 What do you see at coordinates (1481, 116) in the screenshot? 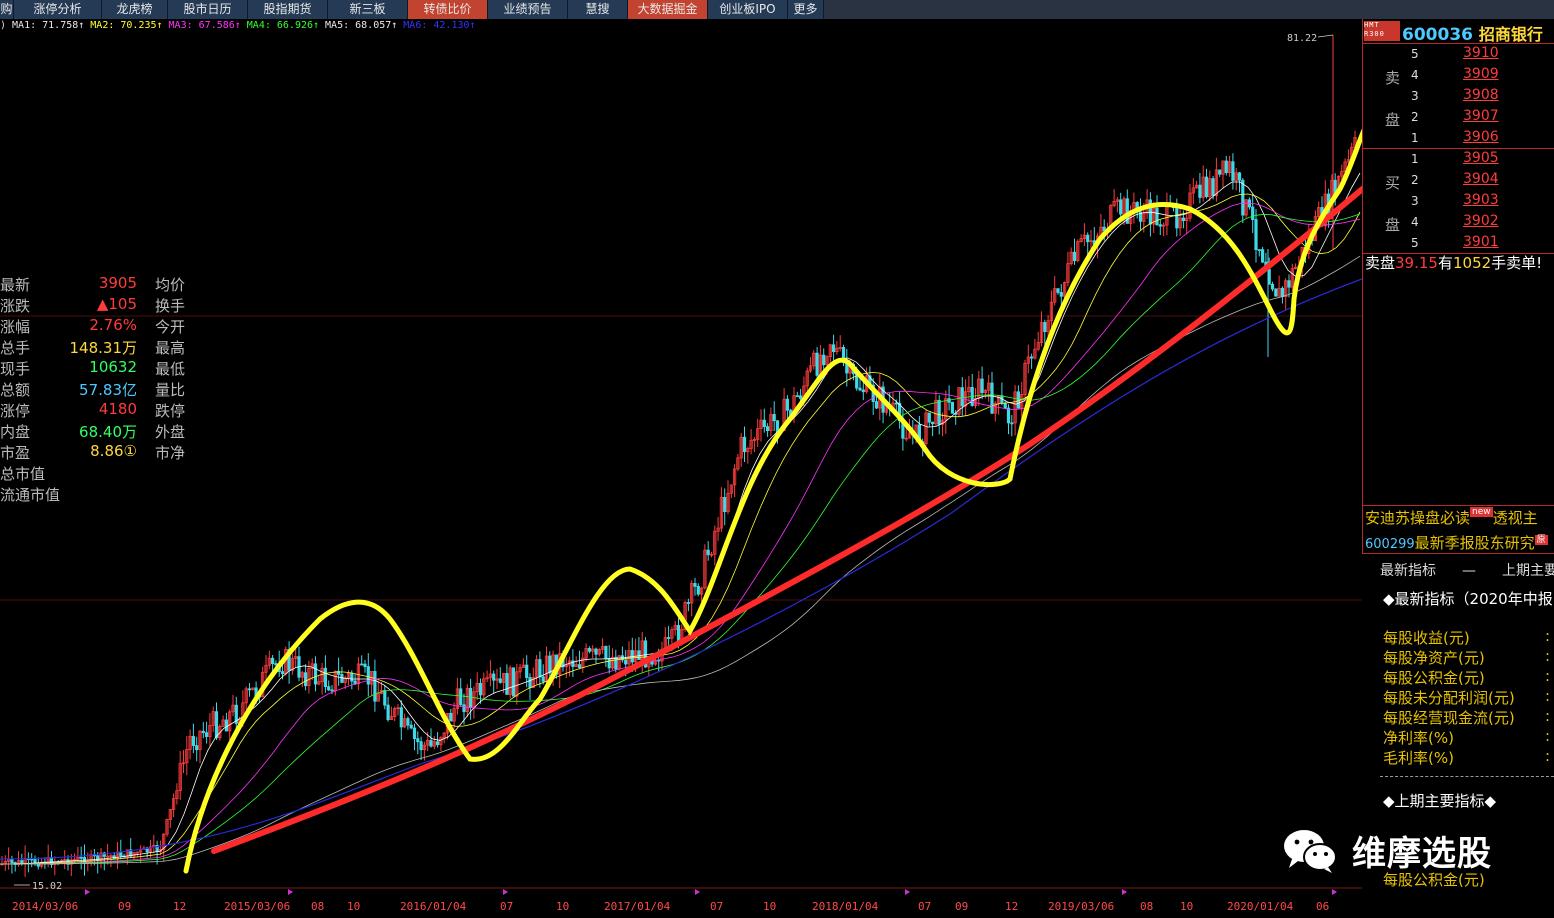
I see `level-price: 3907` at bounding box center [1481, 116].